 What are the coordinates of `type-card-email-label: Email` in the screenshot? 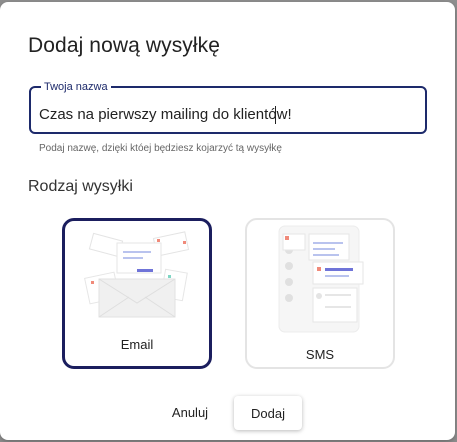 It's located at (137, 344).